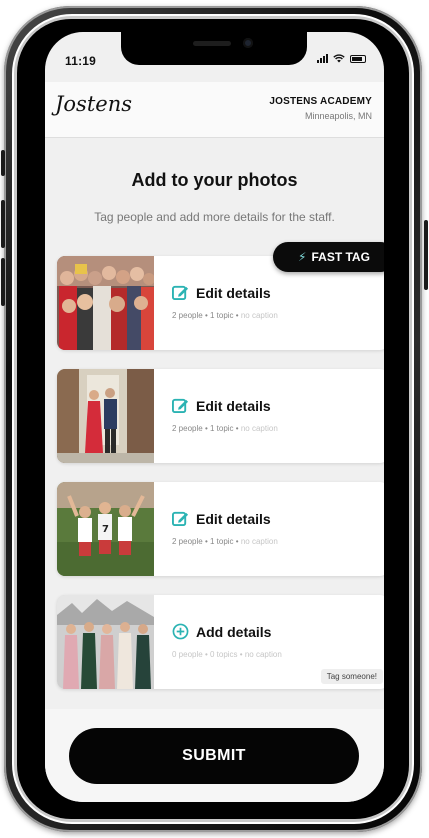  I want to click on front-camera, so click(248, 43).